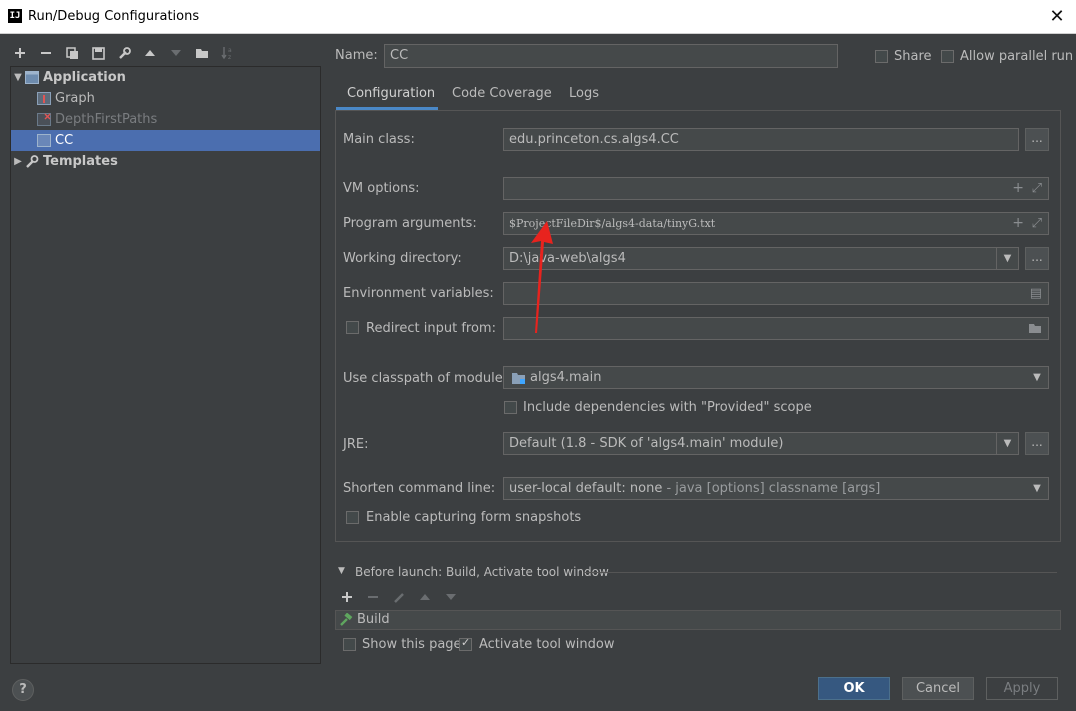 The width and height of the screenshot is (1076, 711). Describe the element at coordinates (381, 188) in the screenshot. I see `vm-options-label: VM options:` at that location.